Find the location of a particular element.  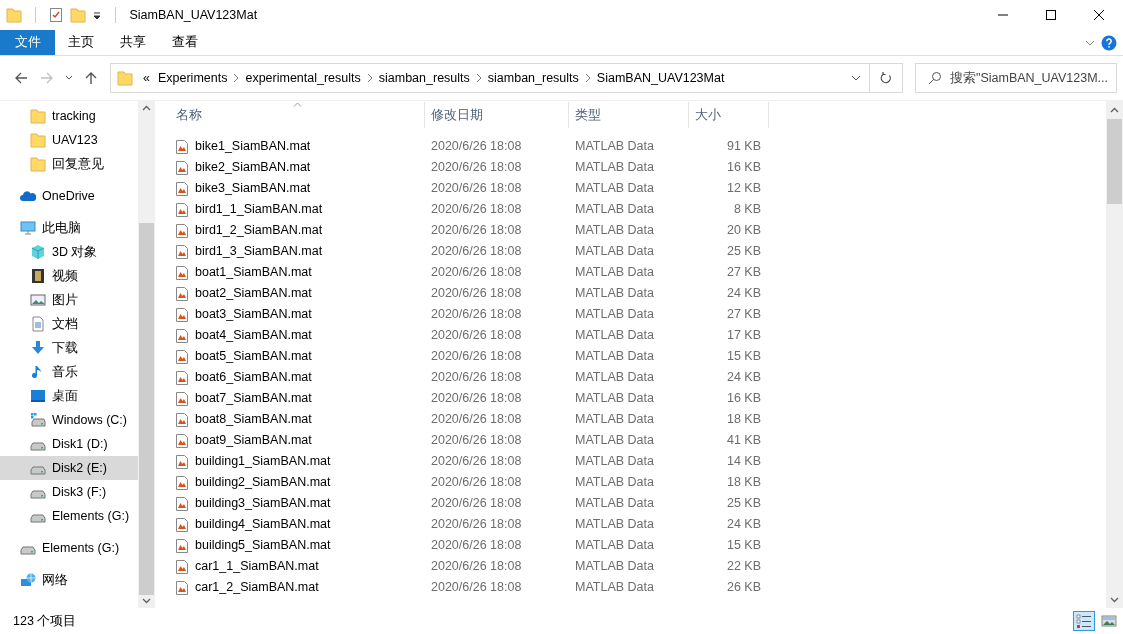

help-icon is located at coordinates (1108, 42).